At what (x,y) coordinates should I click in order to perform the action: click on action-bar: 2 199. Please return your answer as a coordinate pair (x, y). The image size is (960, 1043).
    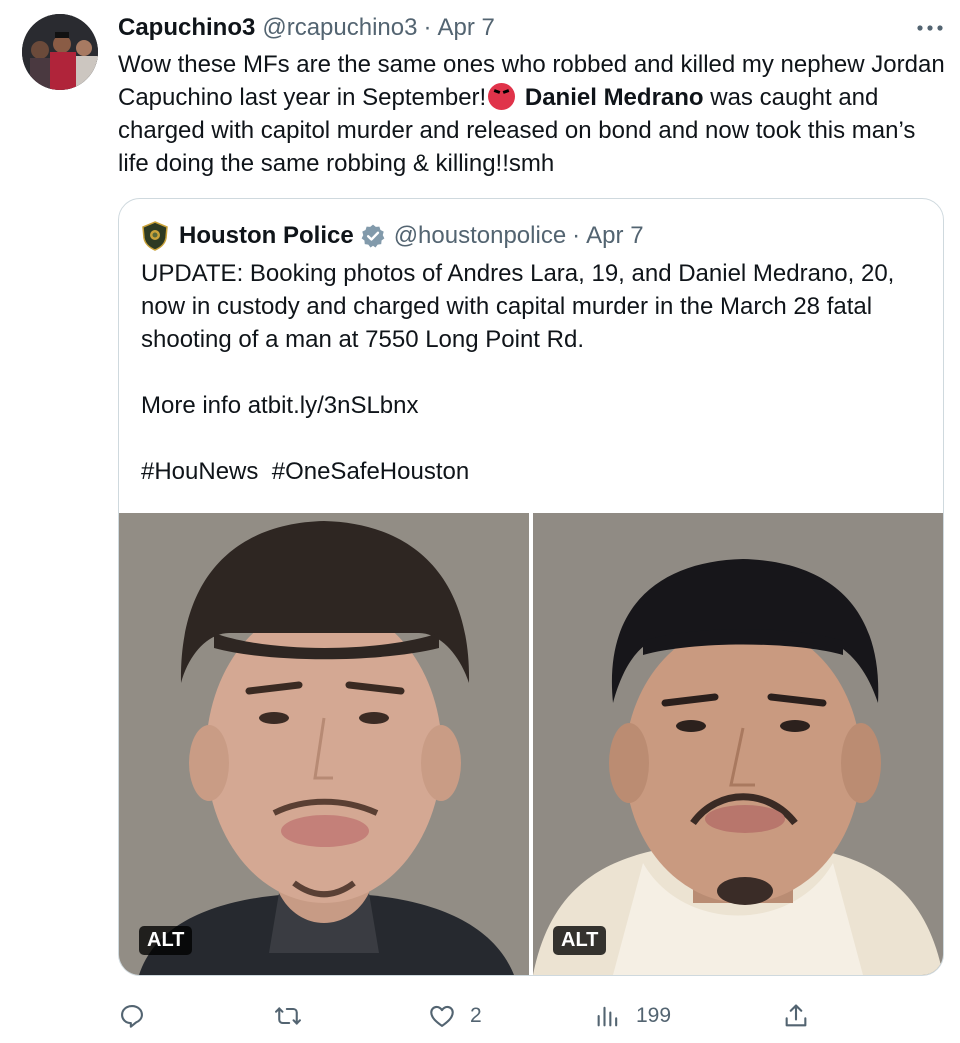
    Looking at the image, I should click on (468, 1016).